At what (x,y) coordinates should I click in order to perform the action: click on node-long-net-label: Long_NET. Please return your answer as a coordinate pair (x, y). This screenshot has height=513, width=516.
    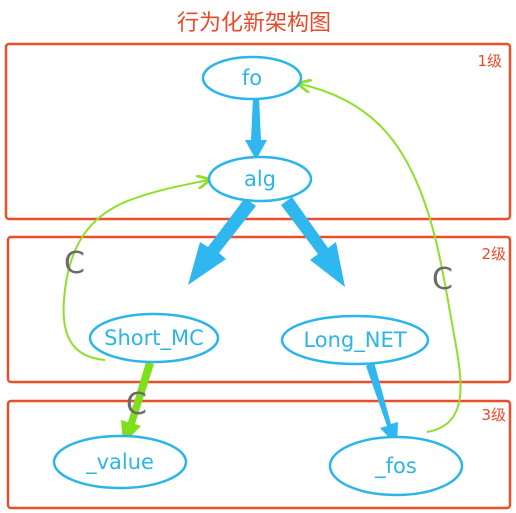
    Looking at the image, I should click on (354, 340).